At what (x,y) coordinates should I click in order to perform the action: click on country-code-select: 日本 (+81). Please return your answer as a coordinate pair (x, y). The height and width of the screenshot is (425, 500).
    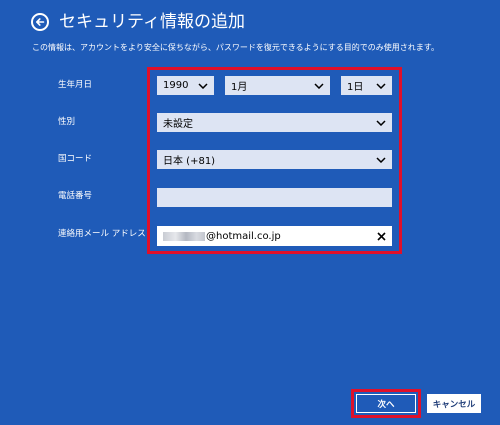
    Looking at the image, I should click on (274, 159).